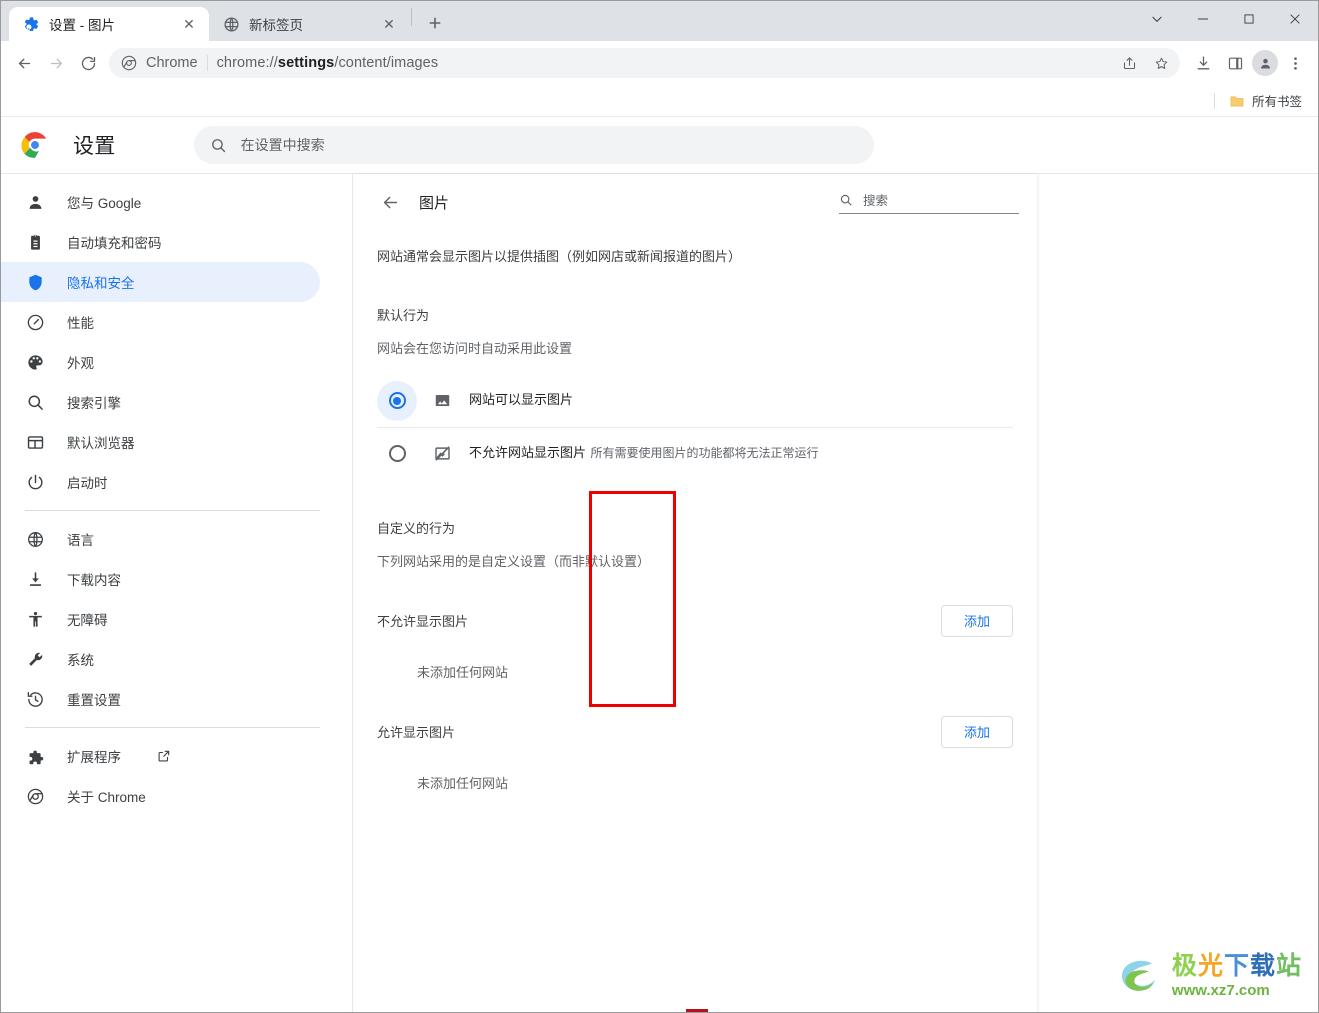  Describe the element at coordinates (207, 63) in the screenshot. I see `omnibox-divider` at that location.